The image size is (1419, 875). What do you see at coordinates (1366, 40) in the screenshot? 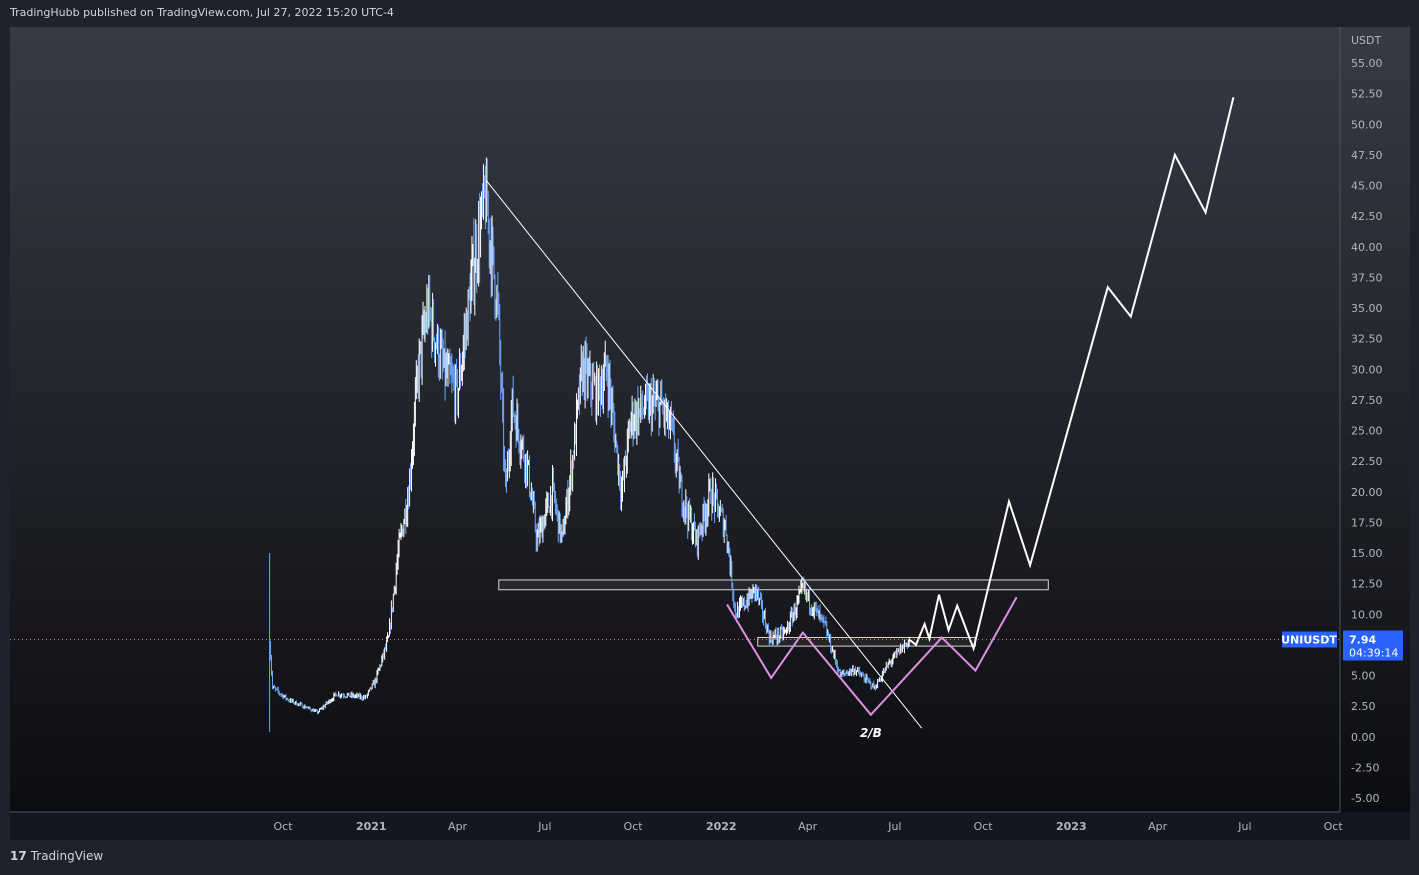
I see `currency-label: USDT` at bounding box center [1366, 40].